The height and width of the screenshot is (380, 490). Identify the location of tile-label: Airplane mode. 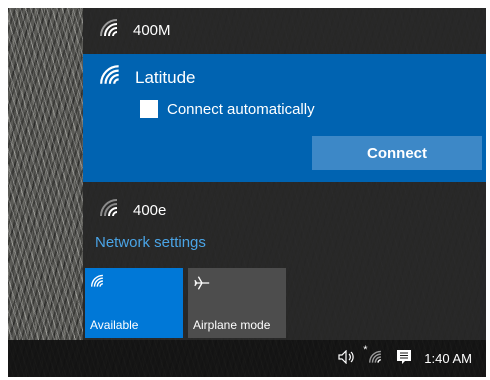
(232, 325).